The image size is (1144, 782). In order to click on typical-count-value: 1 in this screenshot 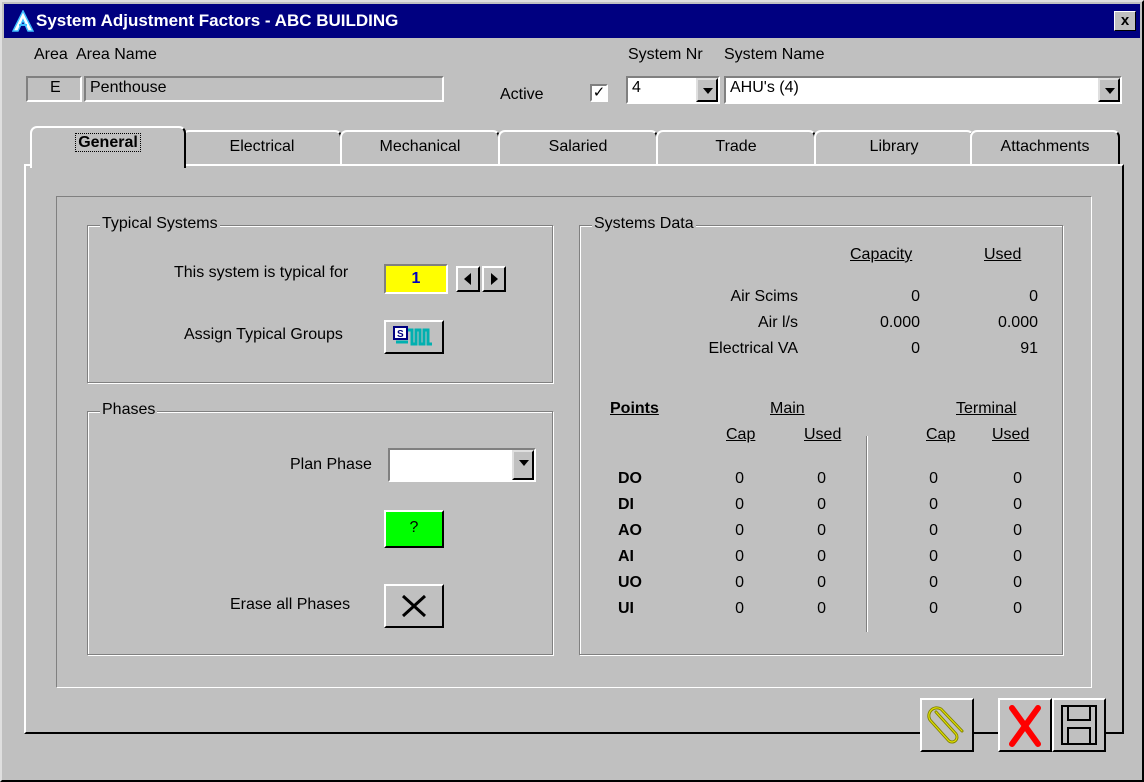, I will do `click(416, 278)`.